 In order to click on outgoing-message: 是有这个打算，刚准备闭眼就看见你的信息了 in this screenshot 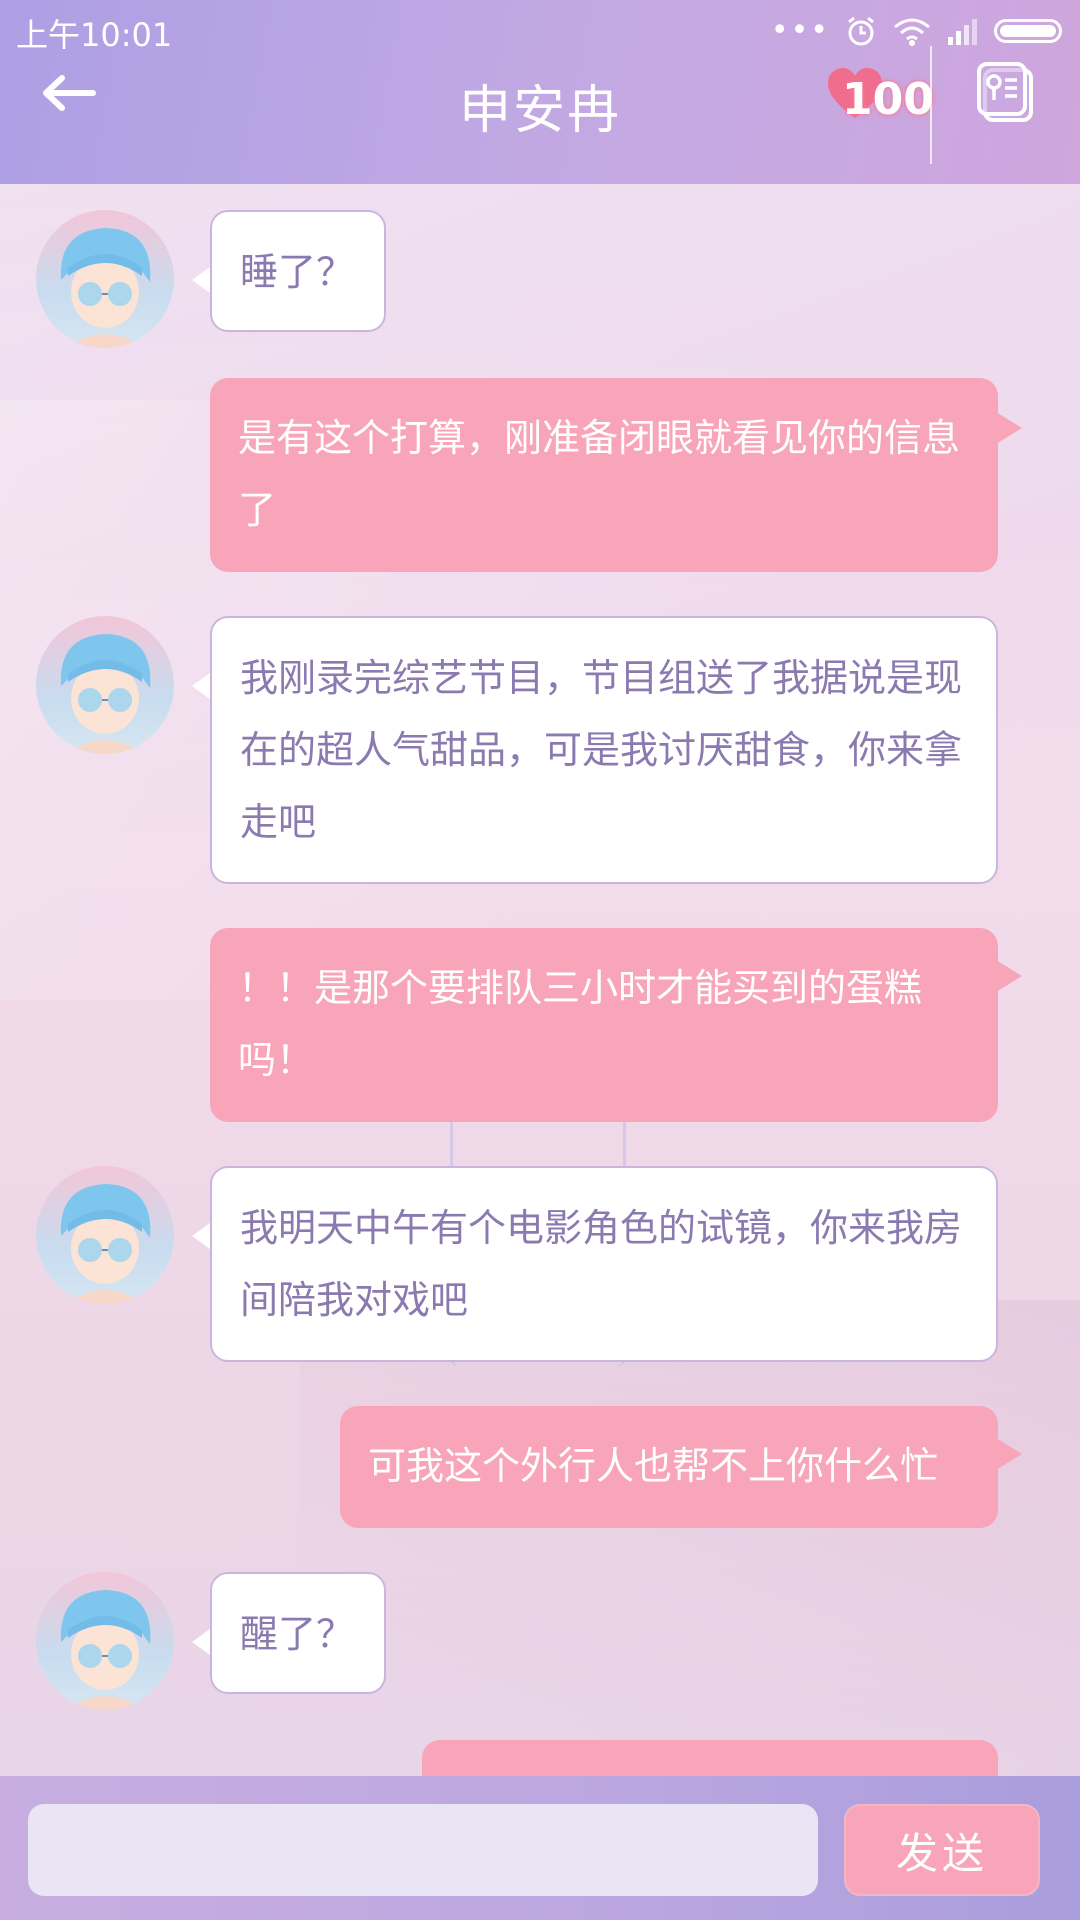, I will do `click(604, 475)`.